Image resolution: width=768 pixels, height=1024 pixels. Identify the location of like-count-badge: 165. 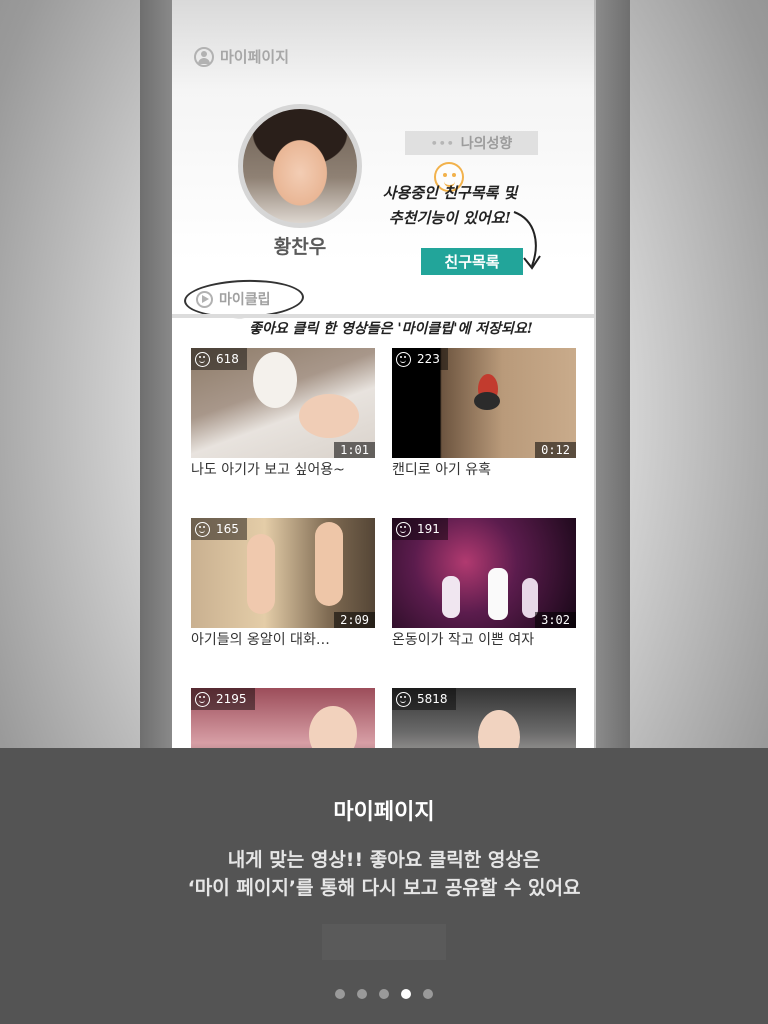
(219, 529).